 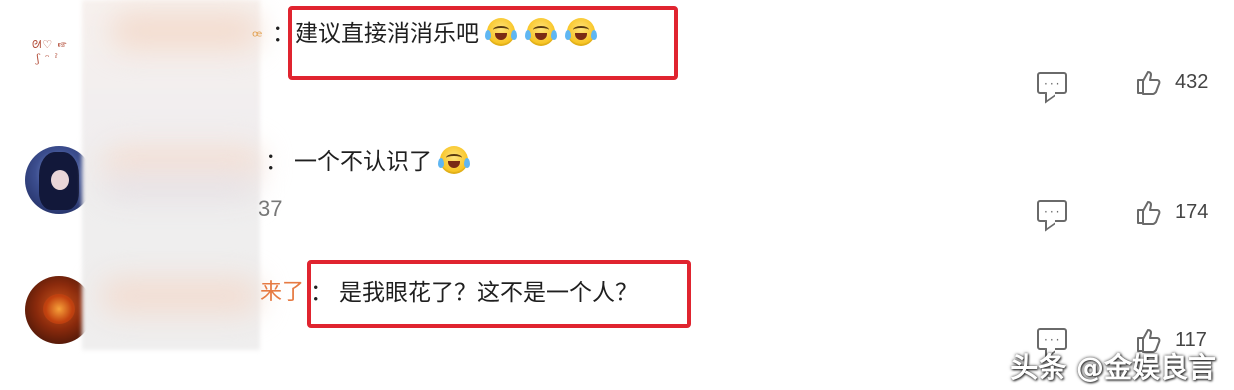 I want to click on comment-text: ：一个不认识了, so click(x=367, y=161).